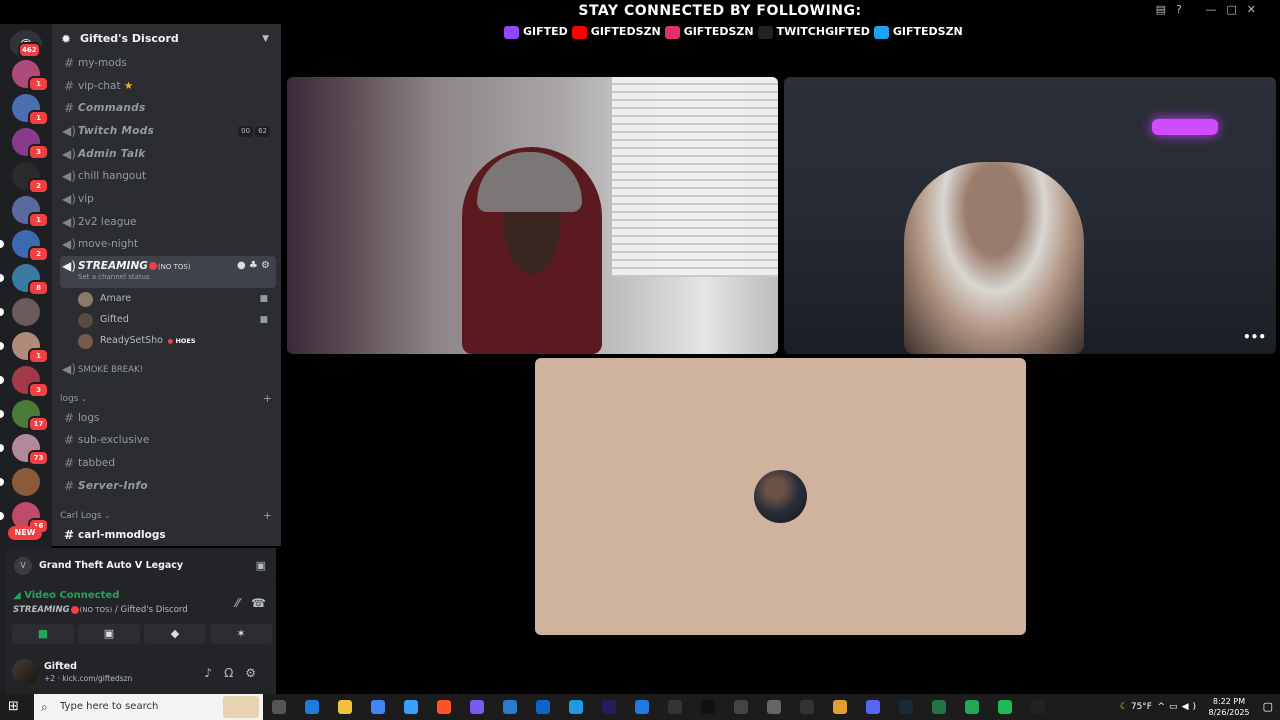  Describe the element at coordinates (168, 131) in the screenshot. I see `channel-twitch-mods: ◀) Twitch Mods 00 62` at that location.